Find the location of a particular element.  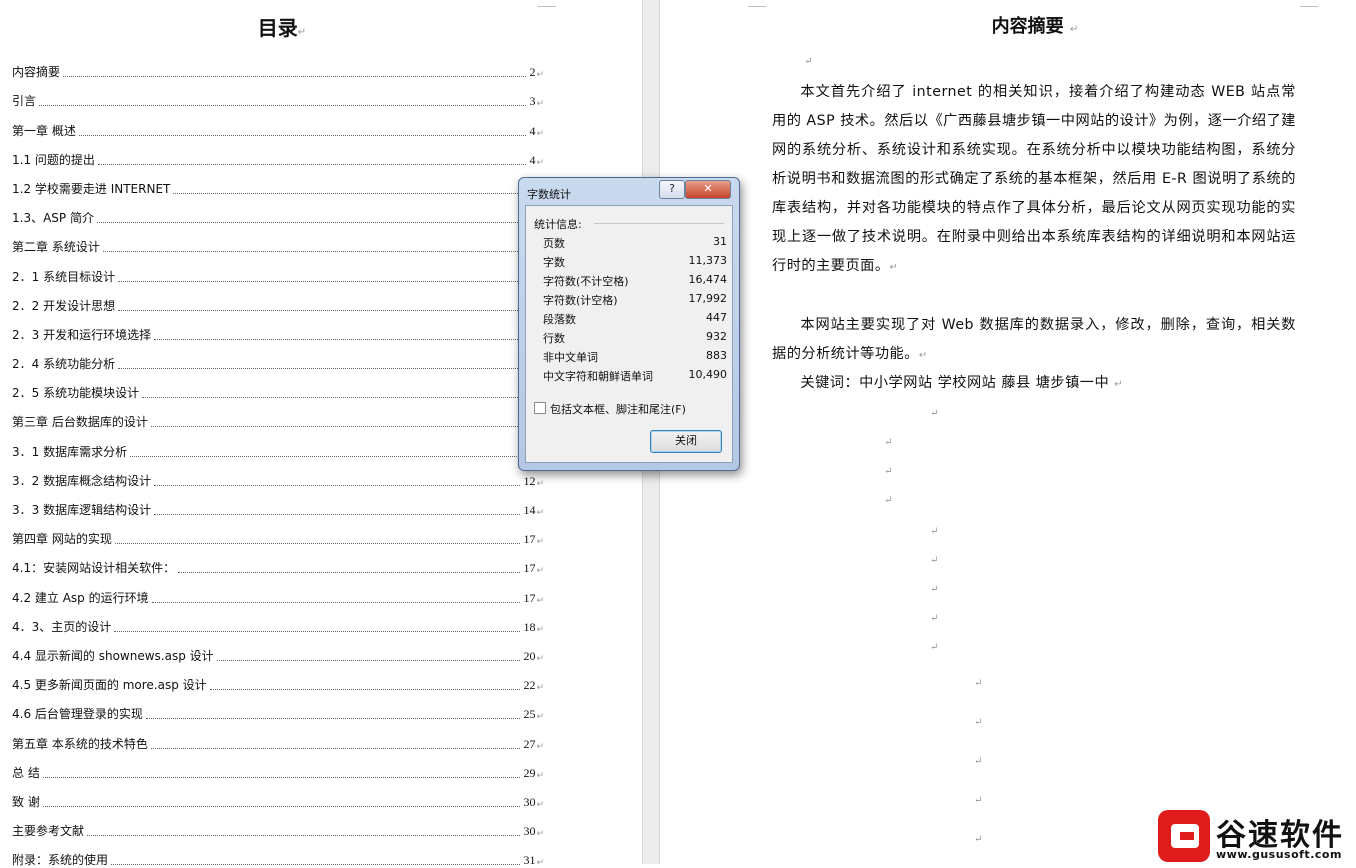

toc-entry: 致 谢 30 ↵ is located at coordinates (278, 795).